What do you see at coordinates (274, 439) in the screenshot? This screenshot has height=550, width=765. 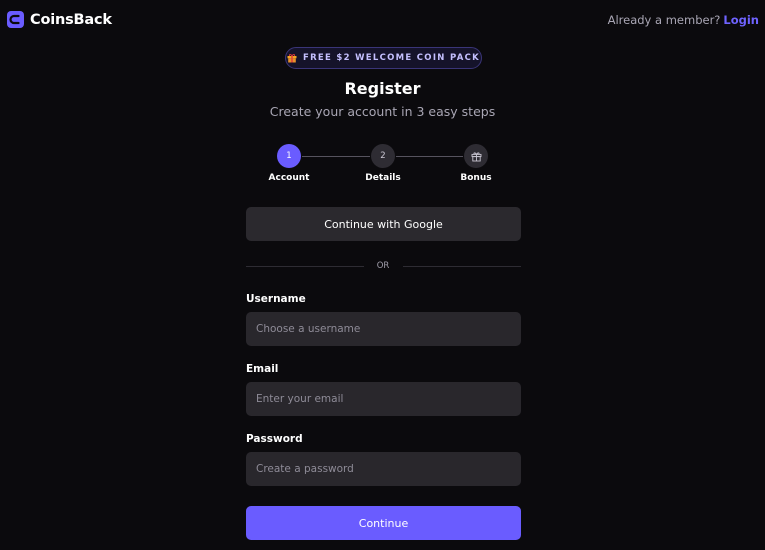 I see `password-label: Password` at bounding box center [274, 439].